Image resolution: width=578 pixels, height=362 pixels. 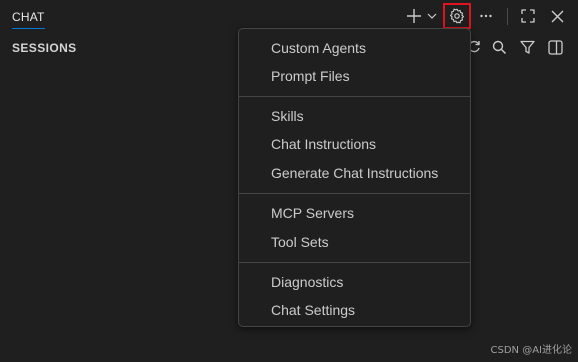 I want to click on filter-icon, so click(x=527, y=47).